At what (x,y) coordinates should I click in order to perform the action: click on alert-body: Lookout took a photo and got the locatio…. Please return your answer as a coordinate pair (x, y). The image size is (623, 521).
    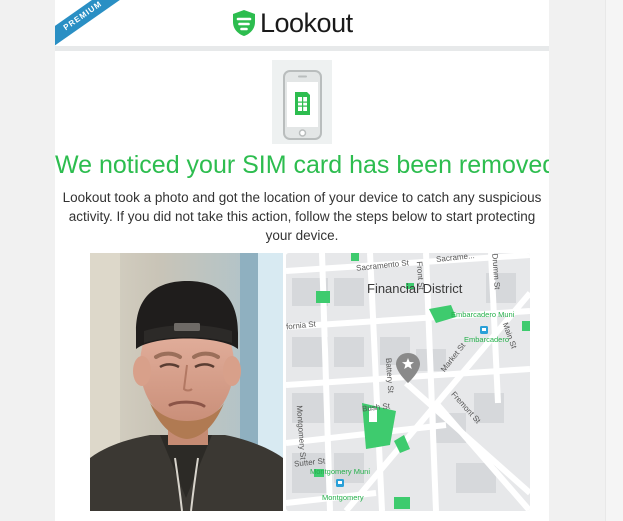
    Looking at the image, I should click on (302, 216).